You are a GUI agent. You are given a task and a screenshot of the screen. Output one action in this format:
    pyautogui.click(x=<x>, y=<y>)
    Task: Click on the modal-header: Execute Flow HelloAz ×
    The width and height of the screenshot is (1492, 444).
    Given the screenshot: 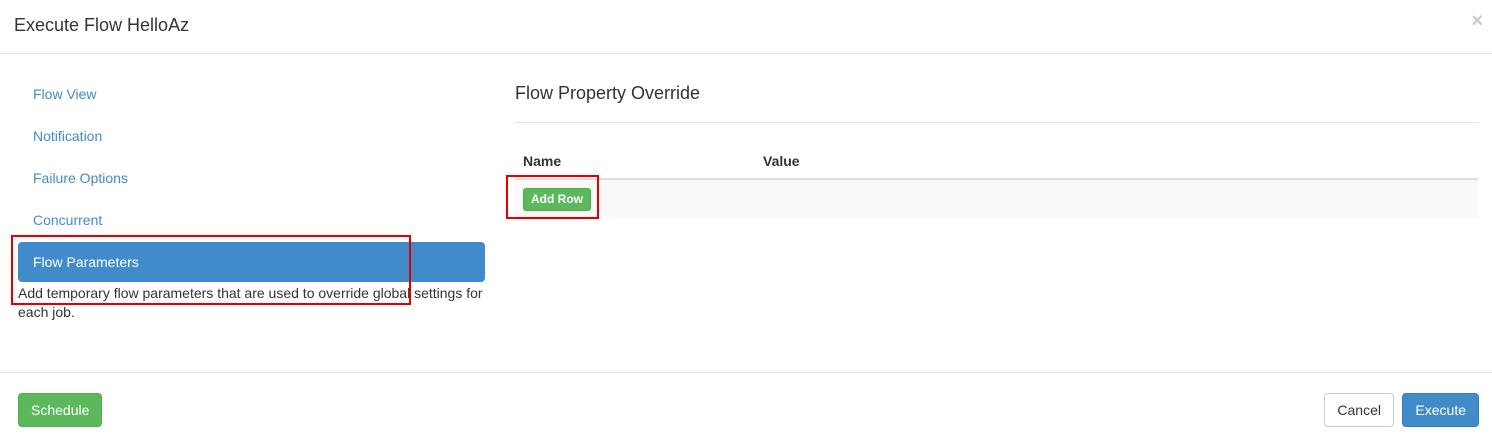 What is the action you would take?
    pyautogui.click(x=746, y=27)
    